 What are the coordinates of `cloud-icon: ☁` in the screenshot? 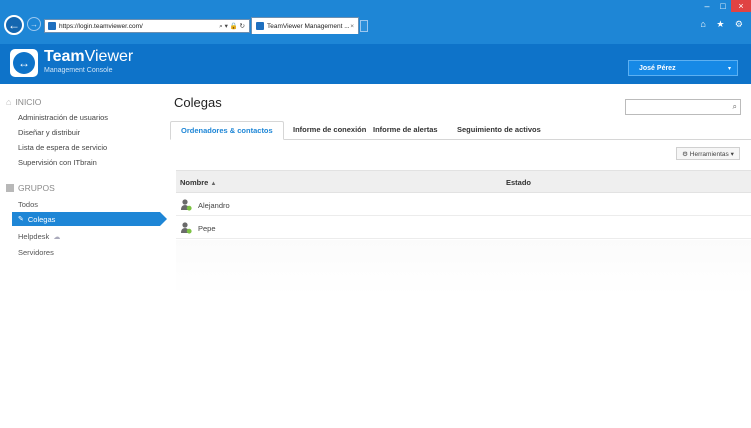 It's located at (57, 237).